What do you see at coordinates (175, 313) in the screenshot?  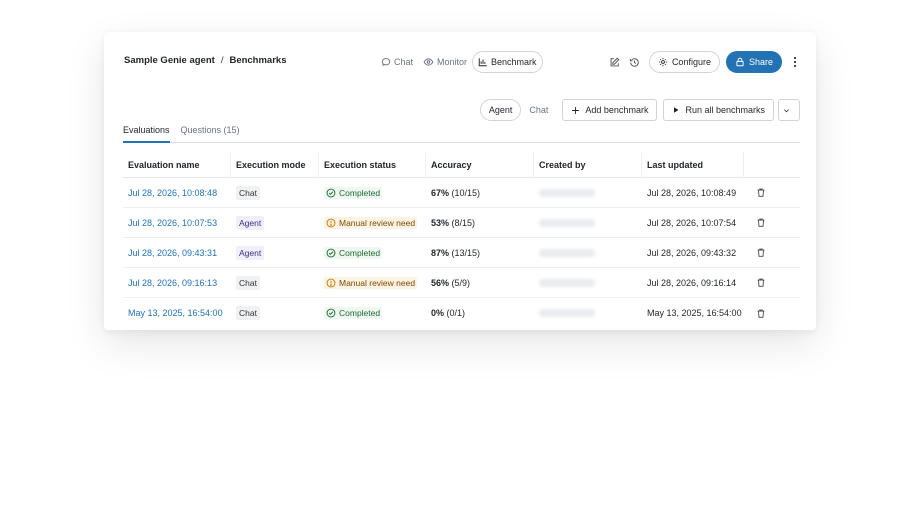 I see `evaluation-name-link: May 13, 2025, 16:54:00` at bounding box center [175, 313].